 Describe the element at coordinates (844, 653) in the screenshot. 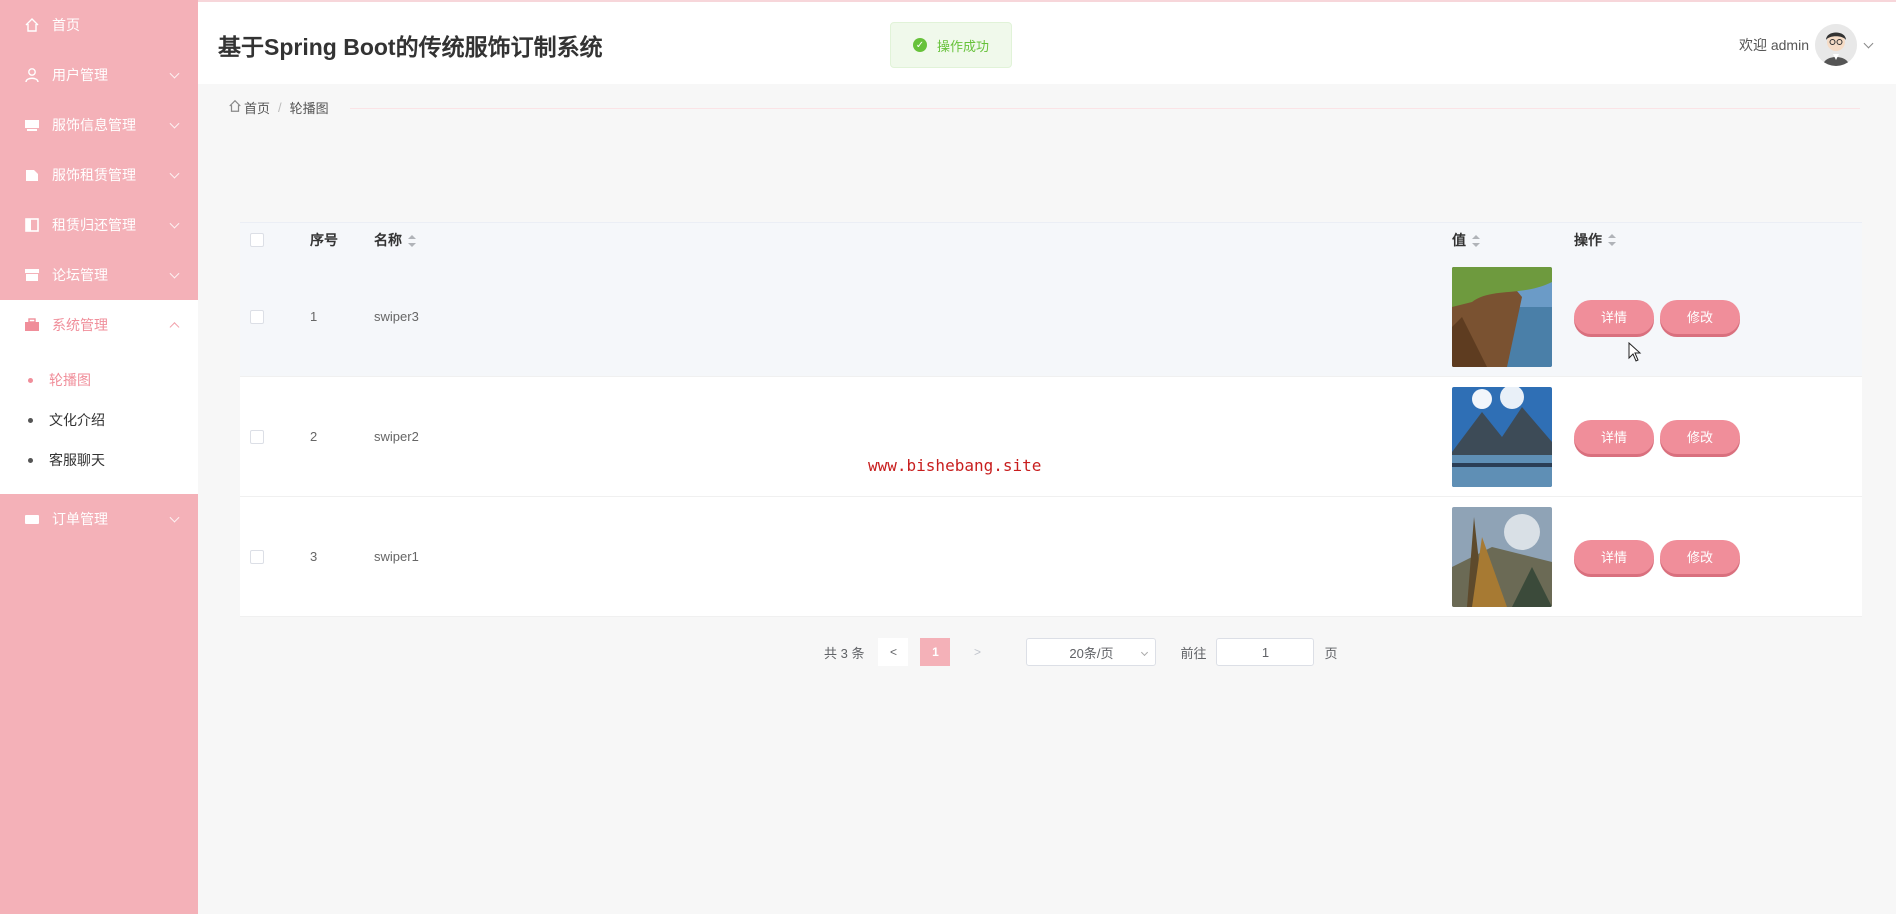

I see `pagination-total: 共 3 条` at that location.